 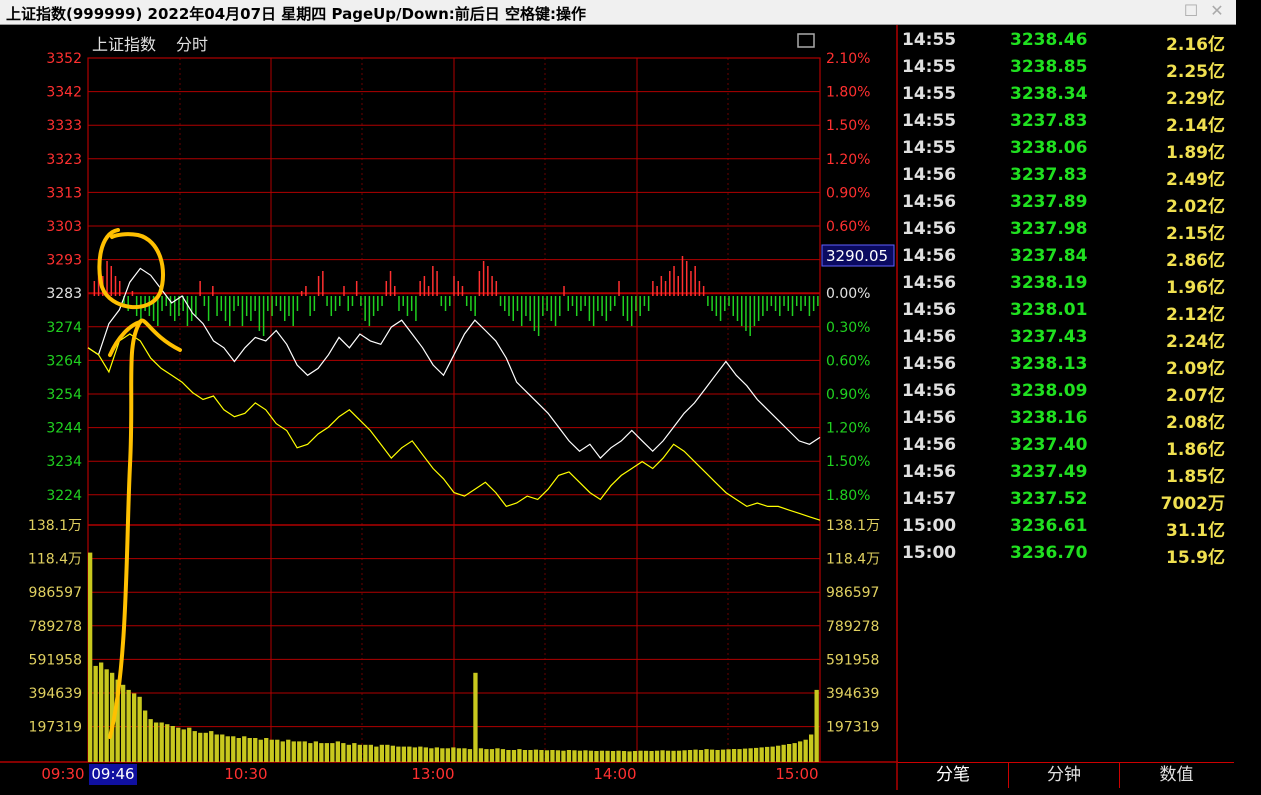 What do you see at coordinates (796, 774) in the screenshot?
I see `time-axis-label: 15:00` at bounding box center [796, 774].